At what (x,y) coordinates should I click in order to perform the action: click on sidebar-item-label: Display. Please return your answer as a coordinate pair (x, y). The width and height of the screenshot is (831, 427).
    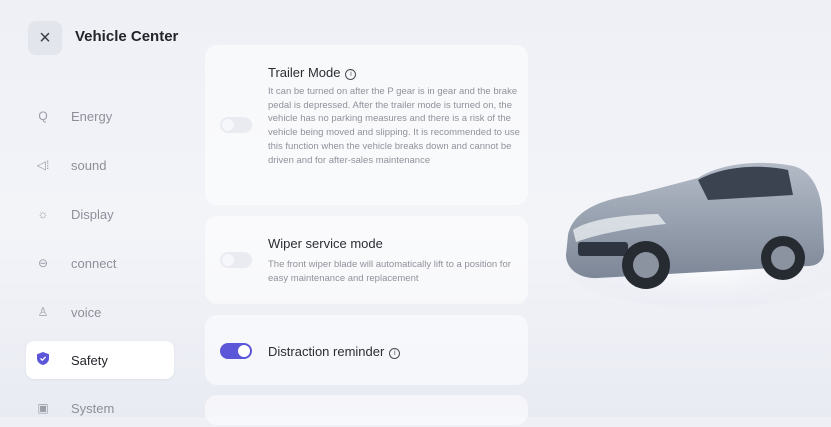
    Looking at the image, I should click on (92, 214).